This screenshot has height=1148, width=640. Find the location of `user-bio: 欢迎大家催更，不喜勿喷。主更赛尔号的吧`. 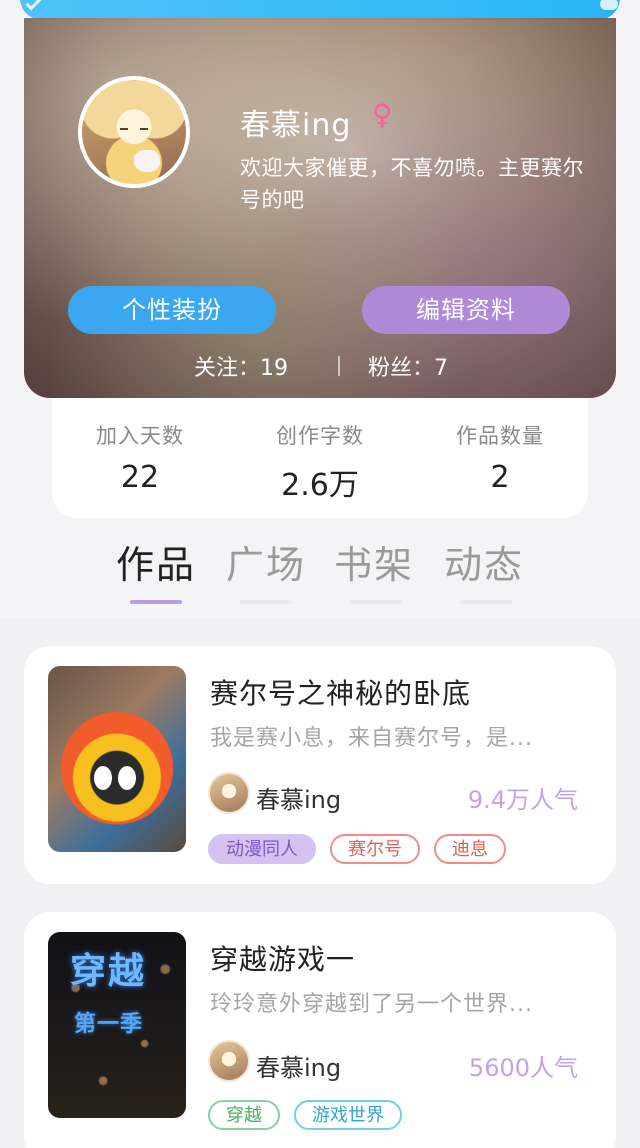

user-bio: 欢迎大家催更，不喜勿喷。主更赛尔号的吧 is located at coordinates (412, 184).